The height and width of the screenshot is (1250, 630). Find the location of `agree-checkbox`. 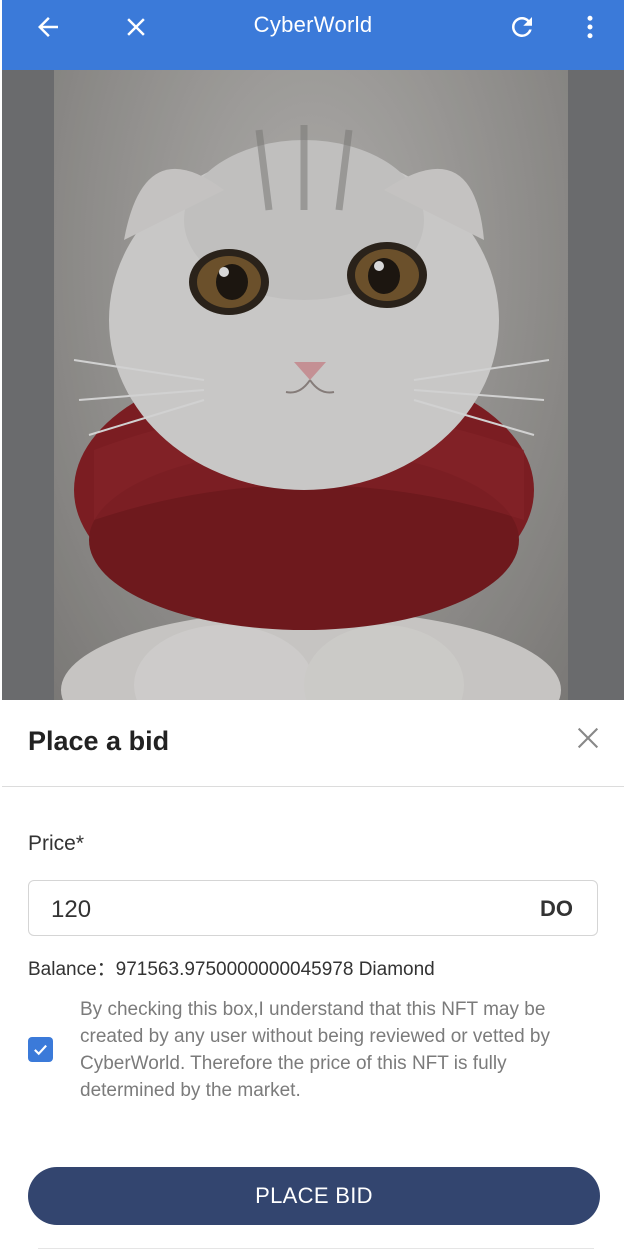

agree-checkbox is located at coordinates (40, 1049).